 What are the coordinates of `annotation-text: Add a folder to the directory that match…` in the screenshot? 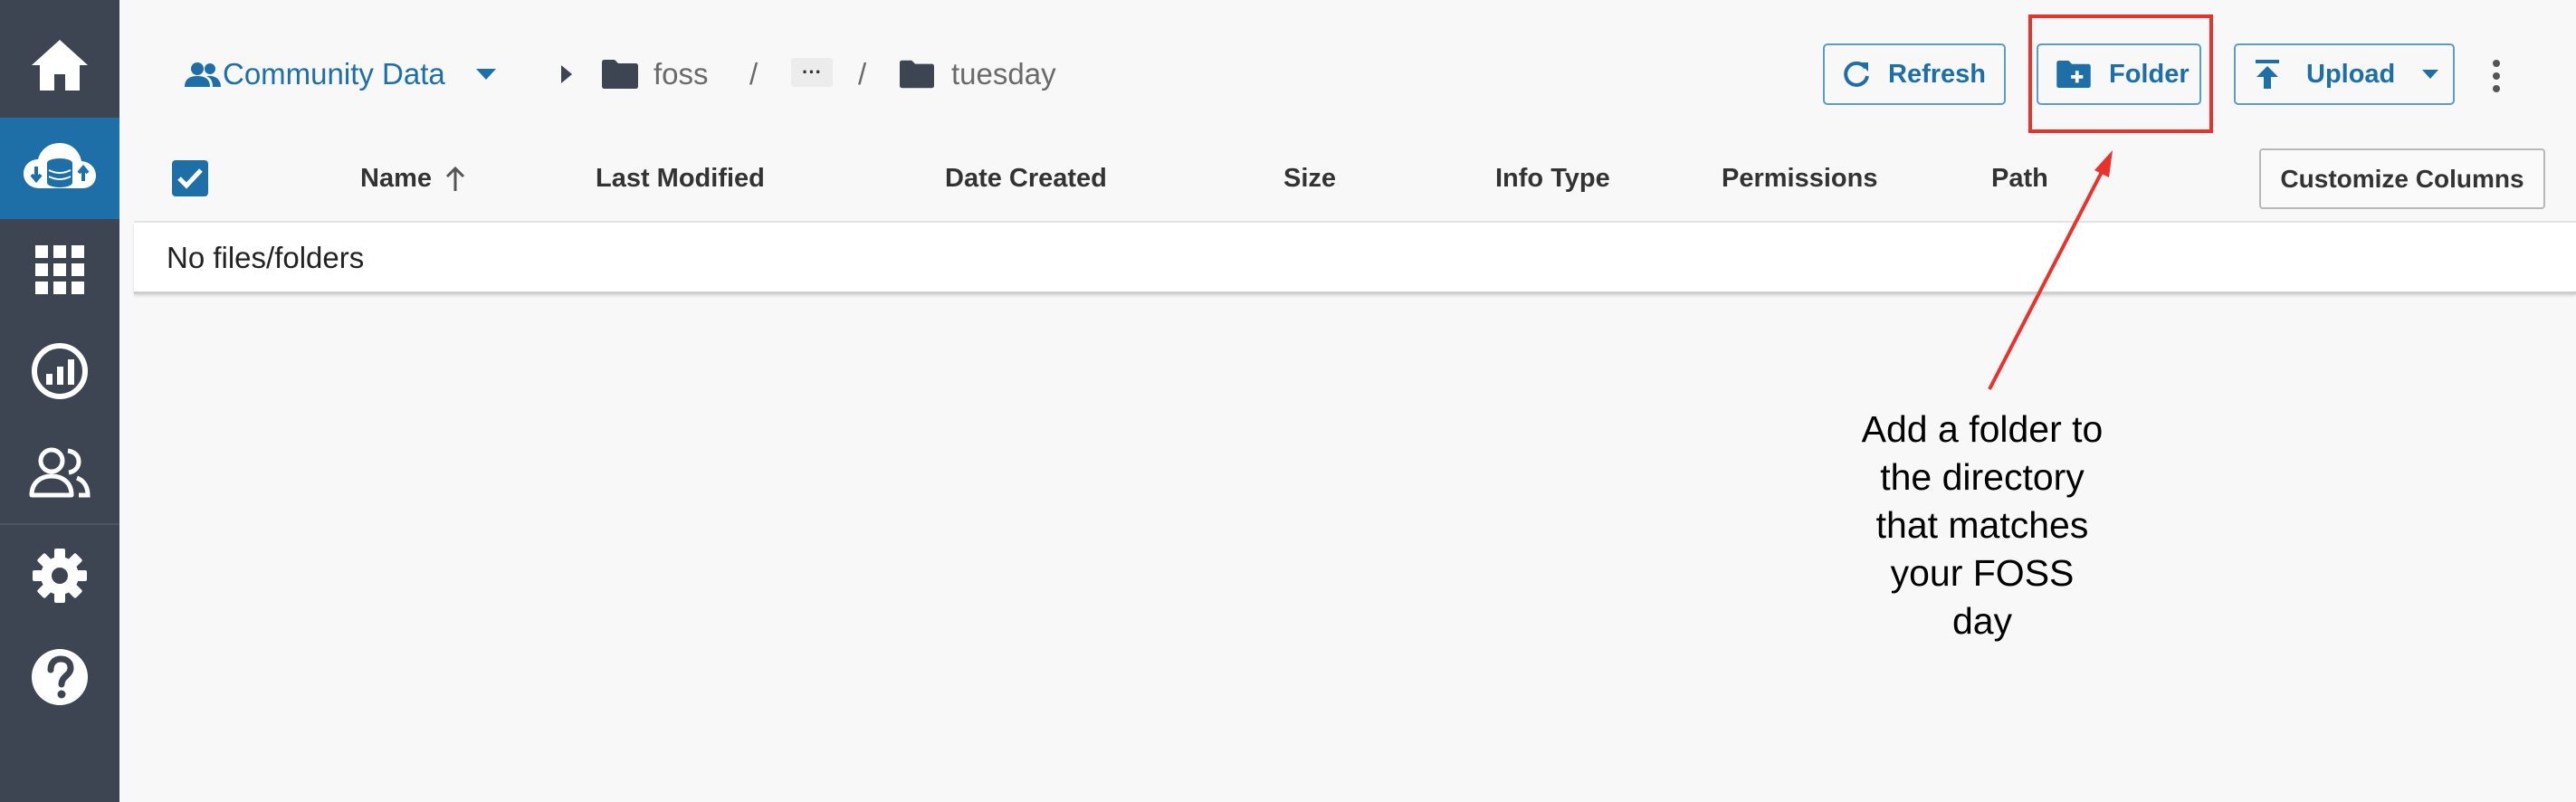 It's located at (1982, 525).